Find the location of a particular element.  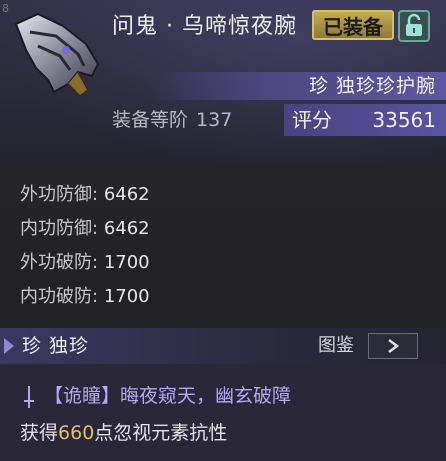

tier-label: 装备等阶 is located at coordinates (150, 120).